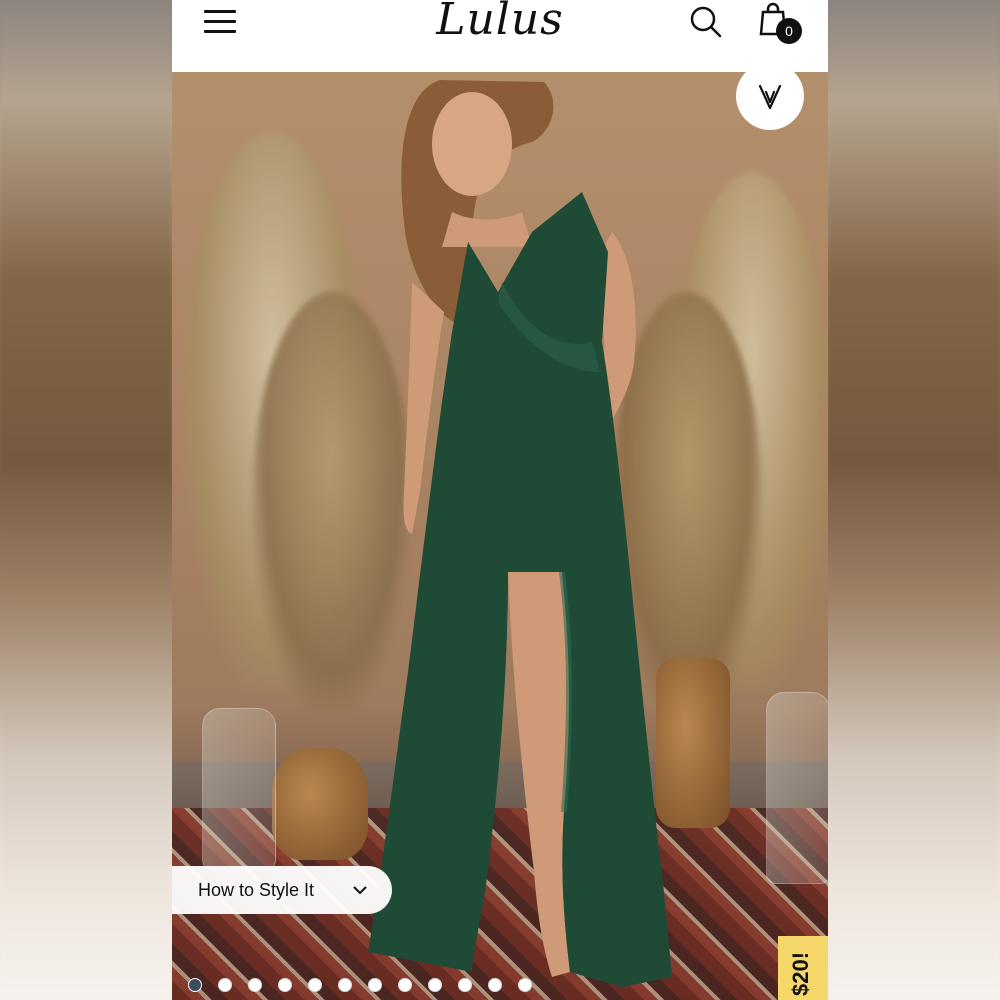  I want to click on promo-tab: $20!, so click(803, 968).